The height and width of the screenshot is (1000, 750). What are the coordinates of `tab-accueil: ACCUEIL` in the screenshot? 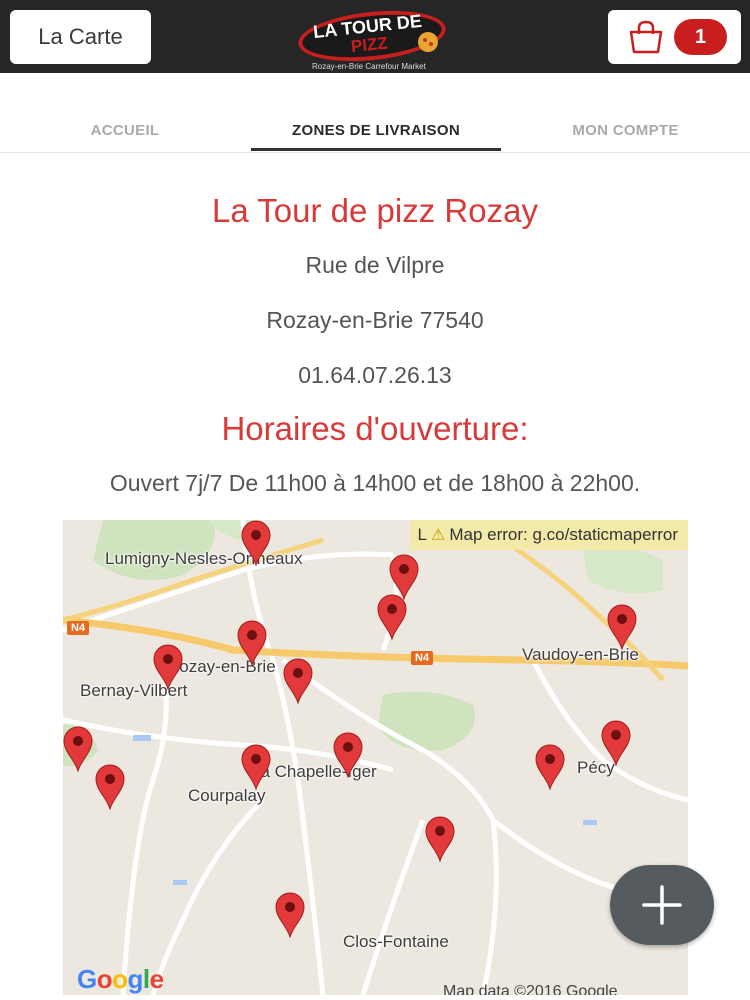 It's located at (125, 130).